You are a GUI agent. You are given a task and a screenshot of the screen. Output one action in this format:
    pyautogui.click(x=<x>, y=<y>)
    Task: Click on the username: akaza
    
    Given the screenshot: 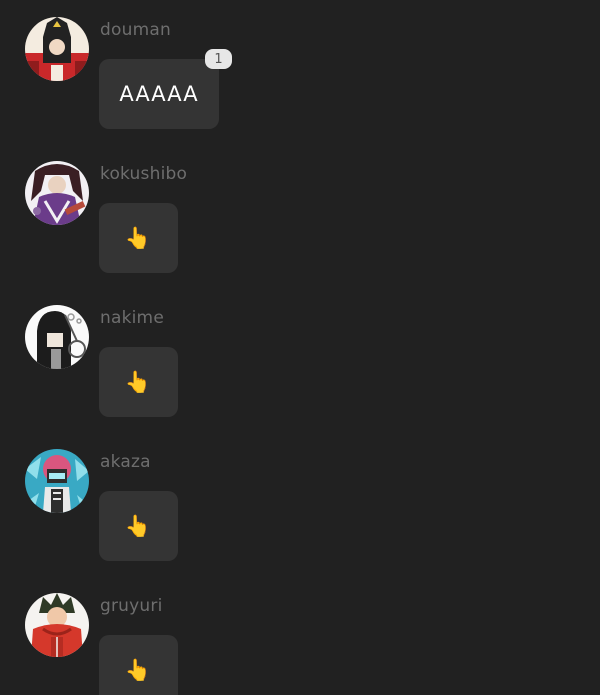 What is the action you would take?
    pyautogui.click(x=125, y=462)
    